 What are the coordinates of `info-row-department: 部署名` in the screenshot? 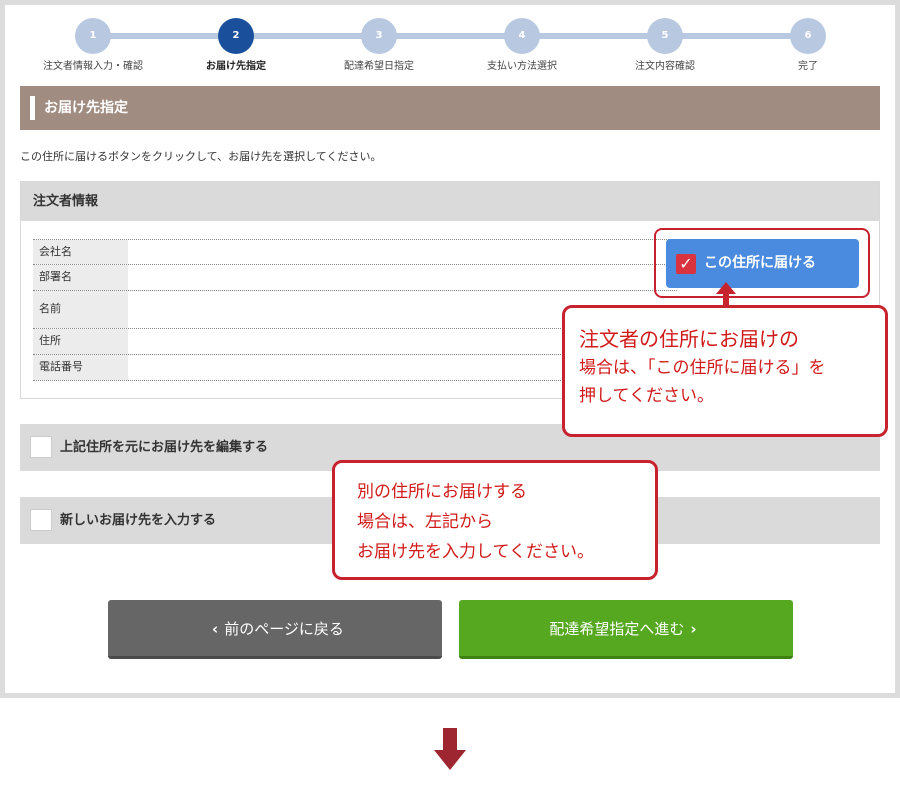 It's located at (355, 278).